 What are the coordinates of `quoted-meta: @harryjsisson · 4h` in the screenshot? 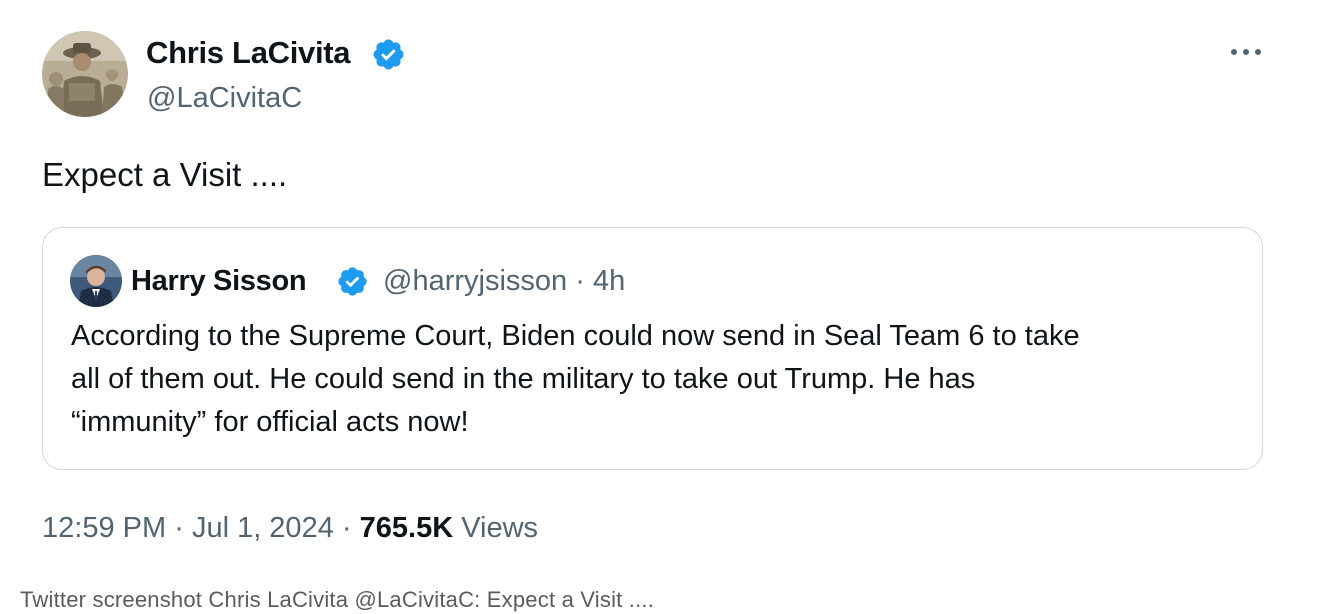 It's located at (504, 281).